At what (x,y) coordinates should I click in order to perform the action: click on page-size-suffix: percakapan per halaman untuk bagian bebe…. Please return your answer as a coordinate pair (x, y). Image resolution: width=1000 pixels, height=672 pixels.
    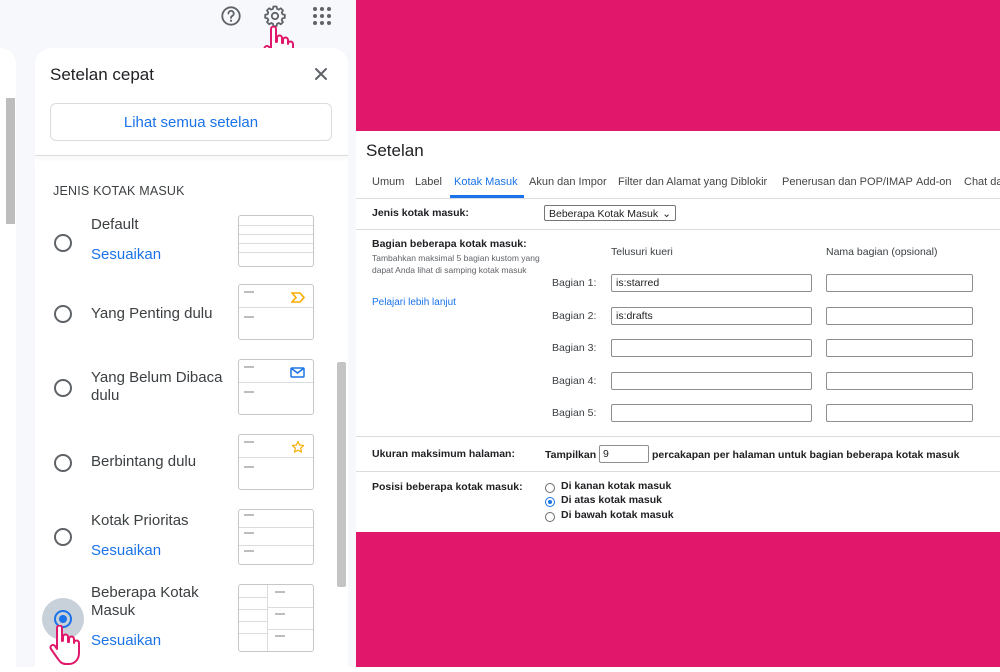
    Looking at the image, I should click on (806, 455).